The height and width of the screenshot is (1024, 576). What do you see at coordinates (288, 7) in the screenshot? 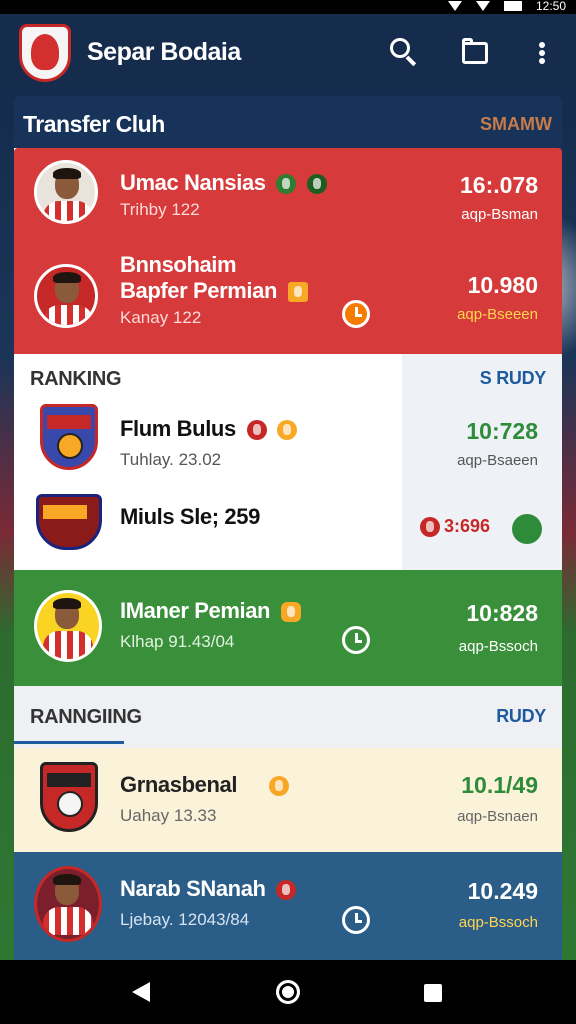
I see `status-bar: 12:50` at bounding box center [288, 7].